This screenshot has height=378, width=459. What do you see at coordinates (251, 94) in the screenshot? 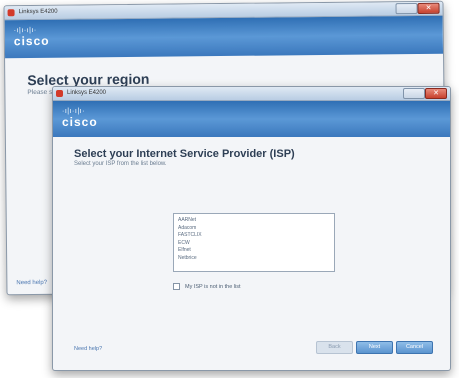
I see `title-bar: Linksys E4200 ✕` at bounding box center [251, 94].